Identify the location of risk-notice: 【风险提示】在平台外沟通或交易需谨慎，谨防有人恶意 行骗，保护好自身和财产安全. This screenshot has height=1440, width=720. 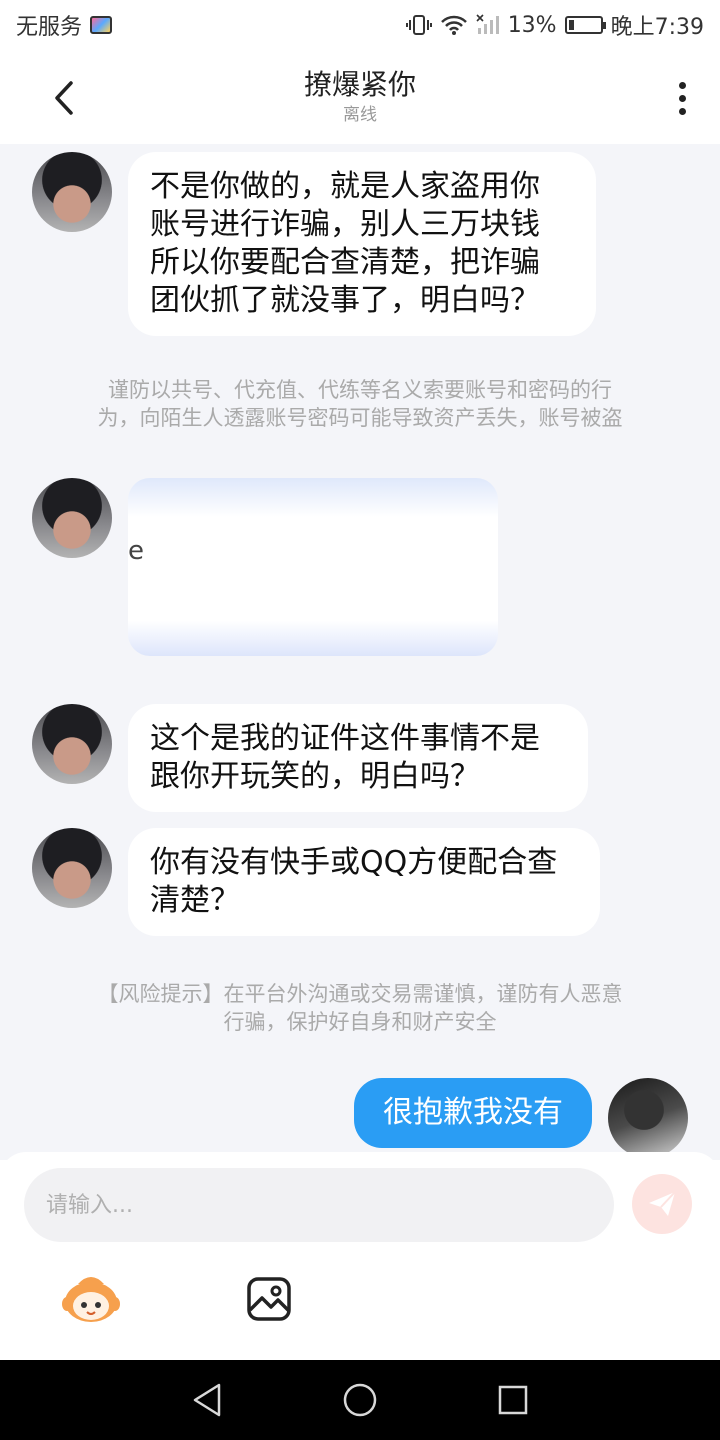
(360, 1008).